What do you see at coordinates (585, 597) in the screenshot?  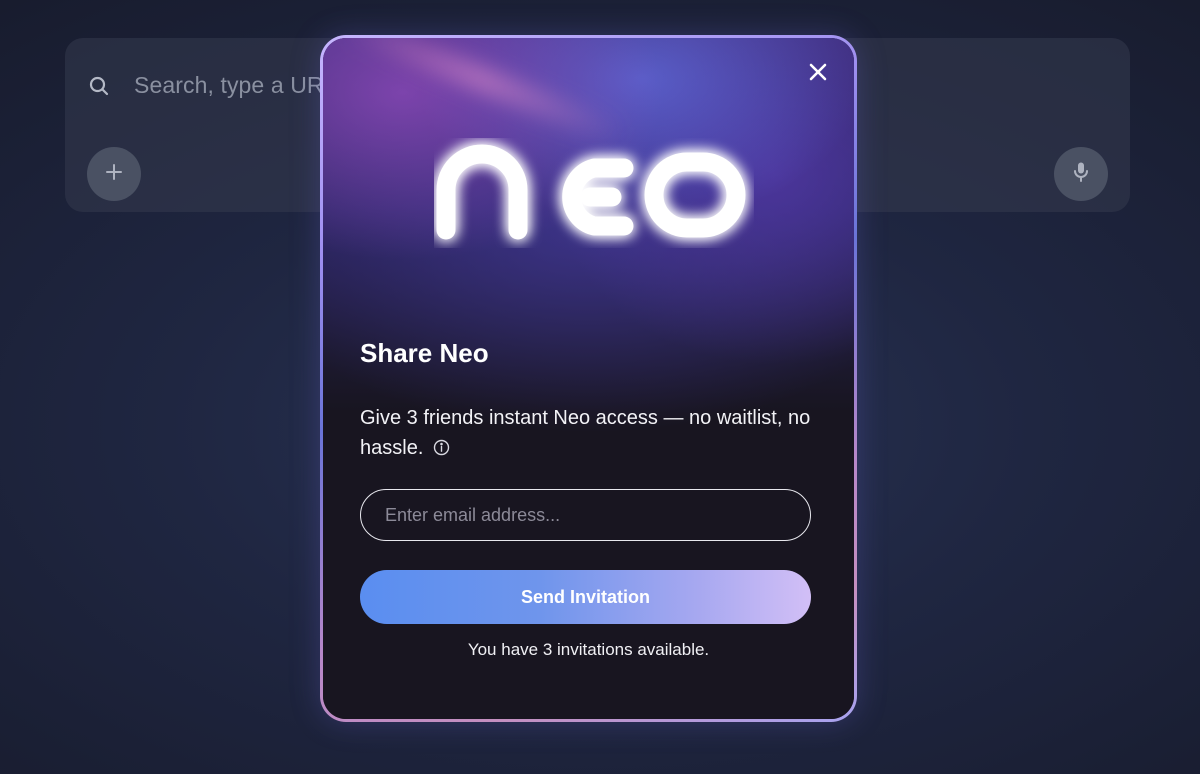 I see `send-invitation-button: Send Invitation` at bounding box center [585, 597].